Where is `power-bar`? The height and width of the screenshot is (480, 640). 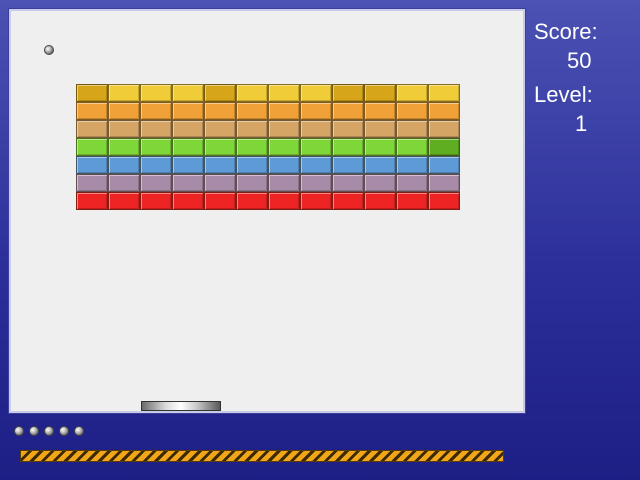
power-bar is located at coordinates (262, 456).